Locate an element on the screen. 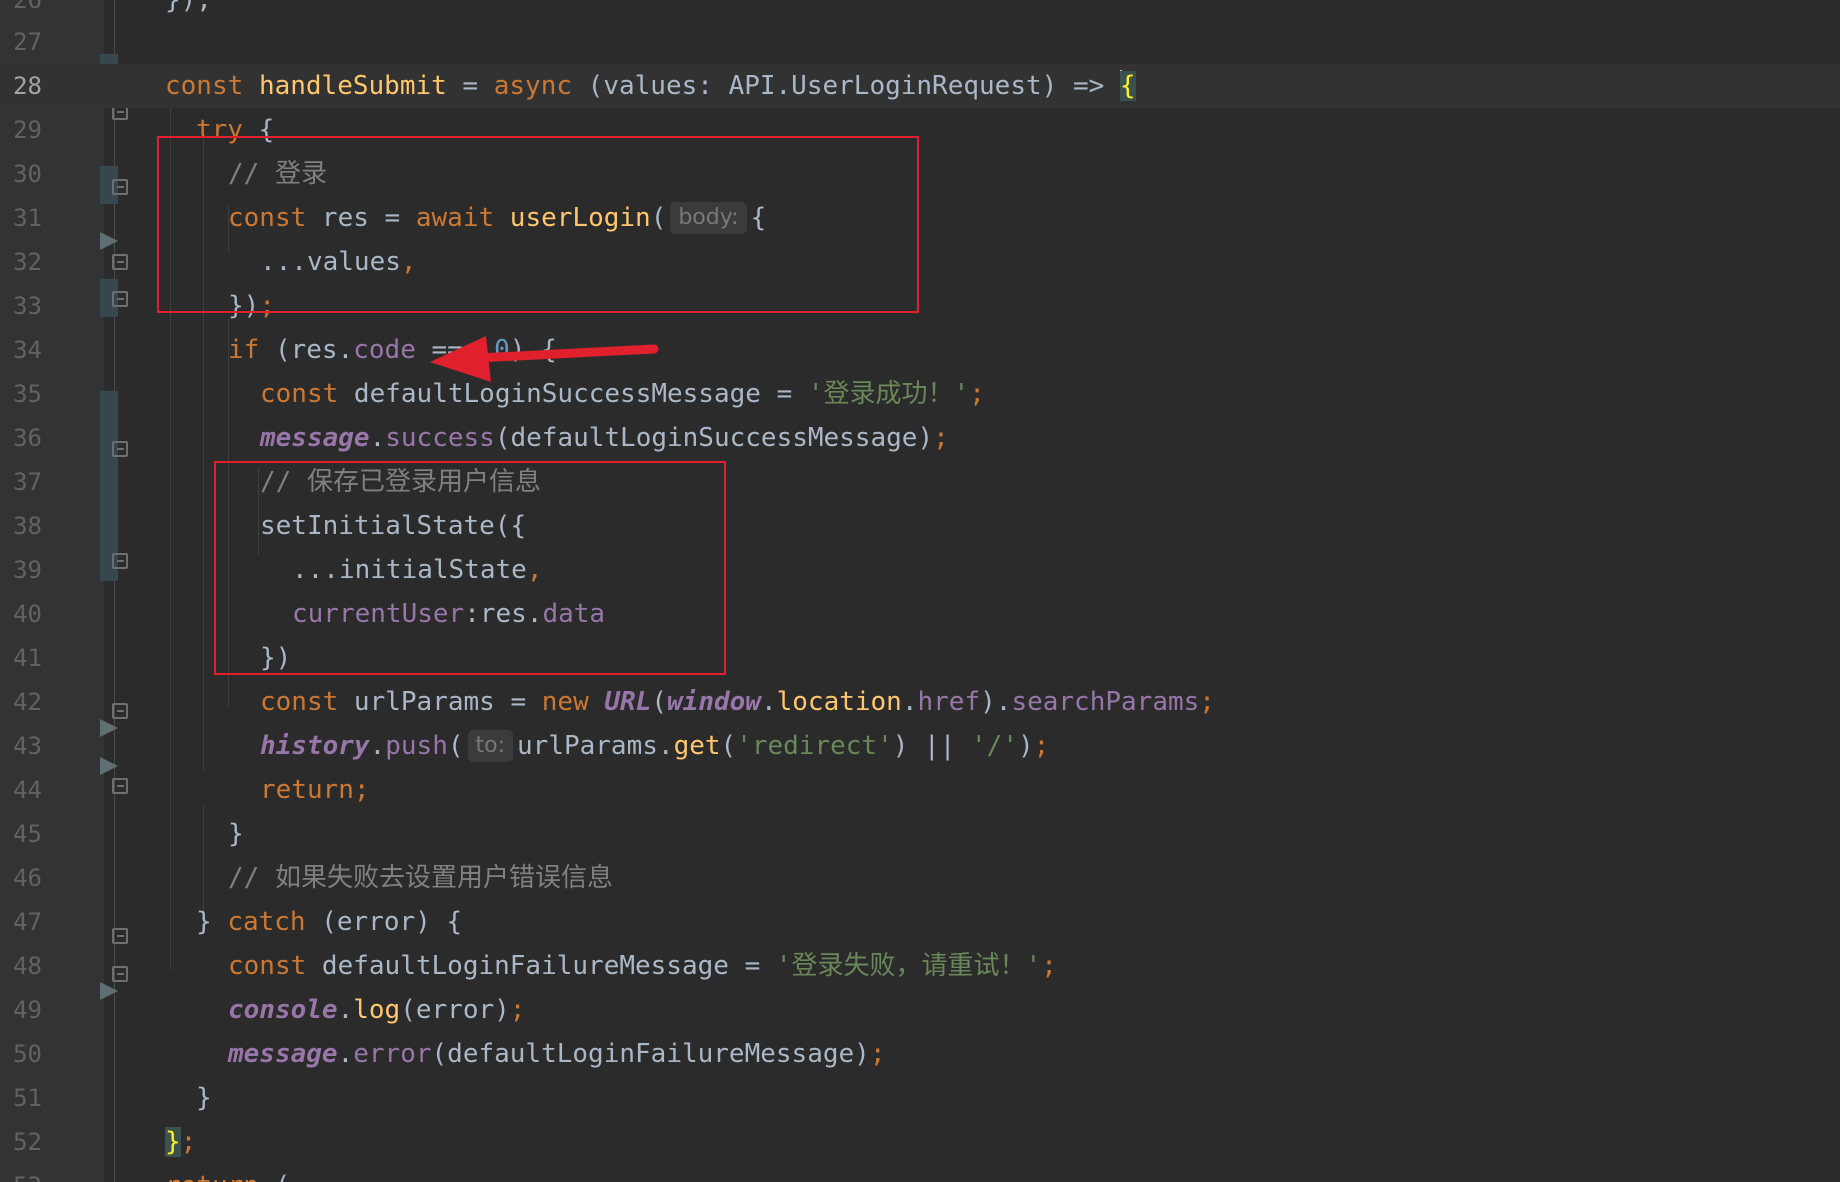  code-line: 47 } catch (error) { is located at coordinates (920, 922).